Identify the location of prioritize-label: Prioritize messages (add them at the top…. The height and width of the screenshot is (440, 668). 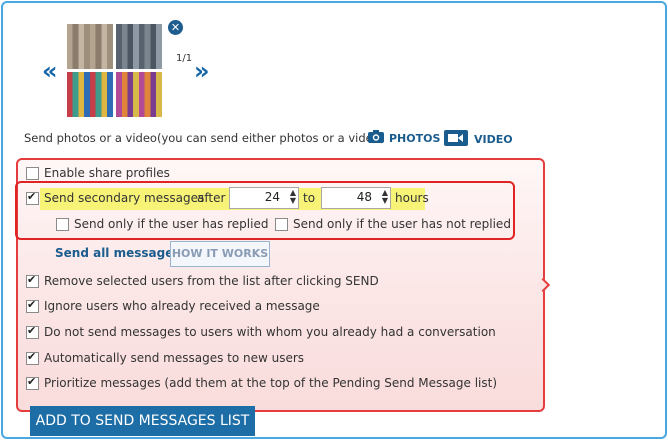
(270, 383).